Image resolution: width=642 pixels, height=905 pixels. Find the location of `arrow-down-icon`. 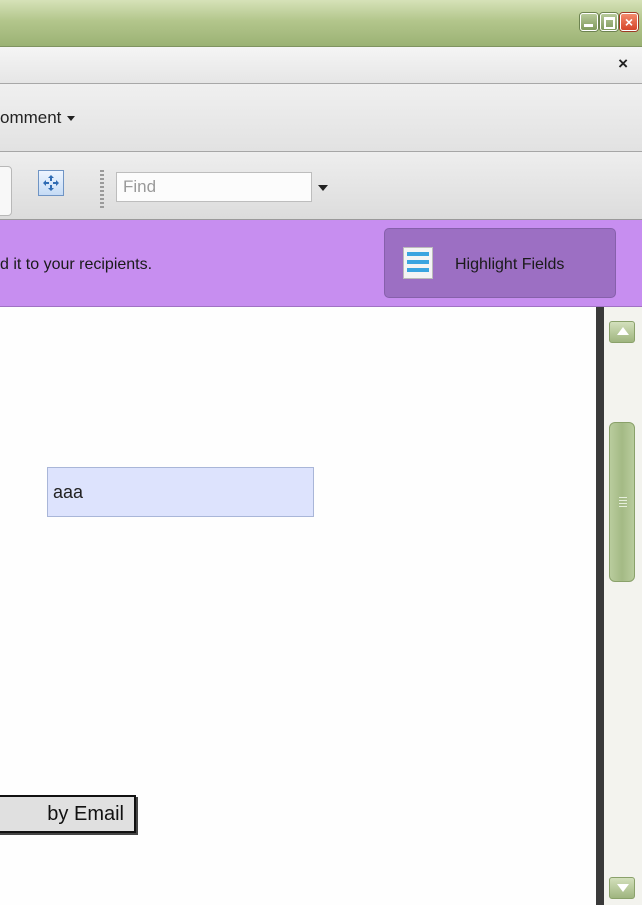

arrow-down-icon is located at coordinates (623, 888).